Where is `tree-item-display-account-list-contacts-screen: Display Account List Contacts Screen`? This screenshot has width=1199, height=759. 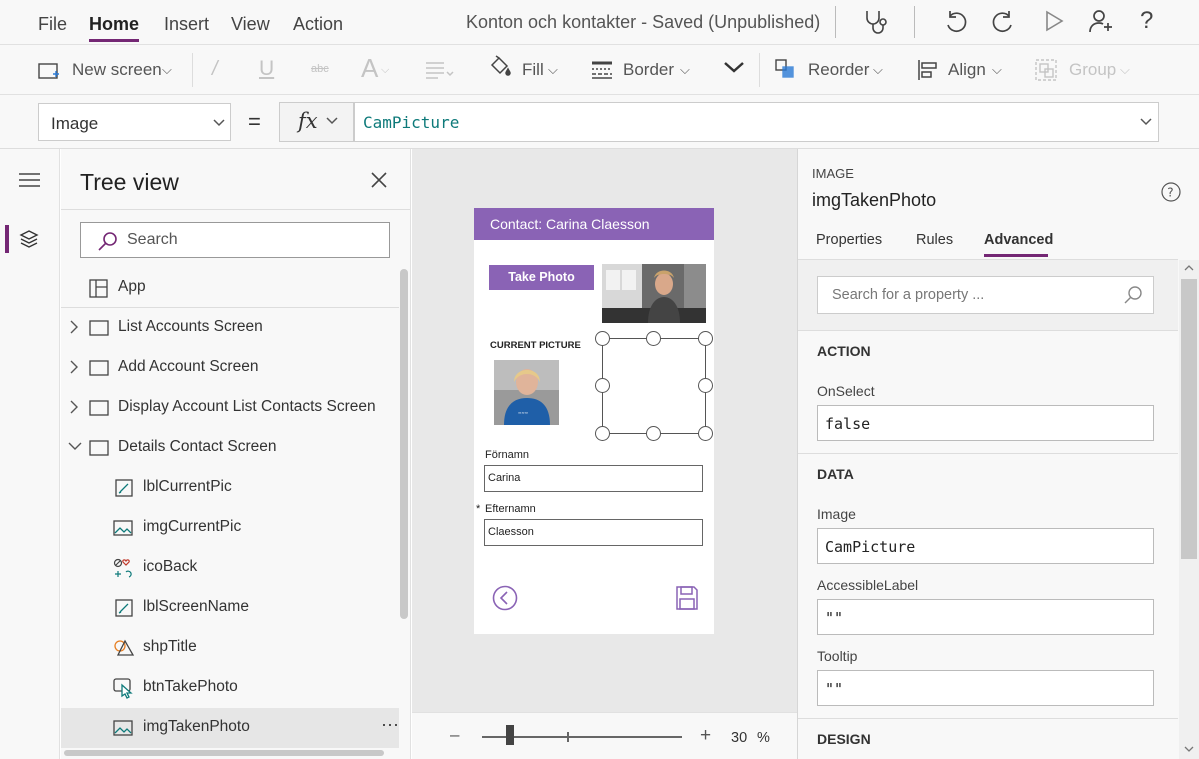 tree-item-display-account-list-contacts-screen: Display Account List Contacts Screen is located at coordinates (230, 408).